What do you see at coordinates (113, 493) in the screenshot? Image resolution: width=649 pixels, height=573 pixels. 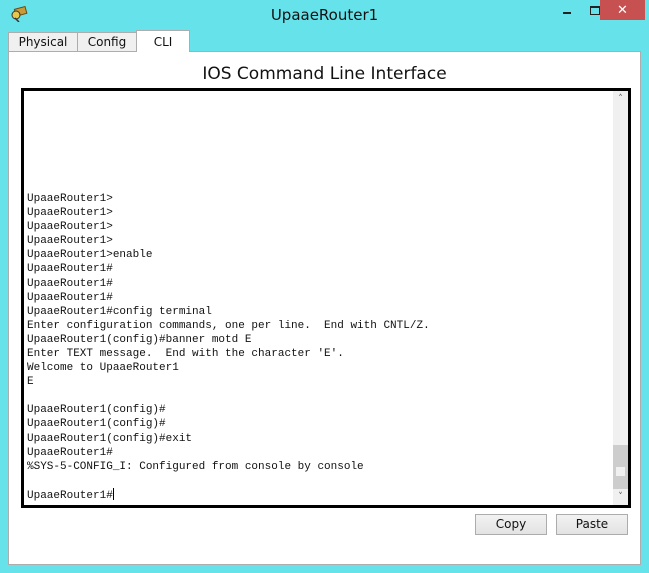 I see `text-cursor` at bounding box center [113, 493].